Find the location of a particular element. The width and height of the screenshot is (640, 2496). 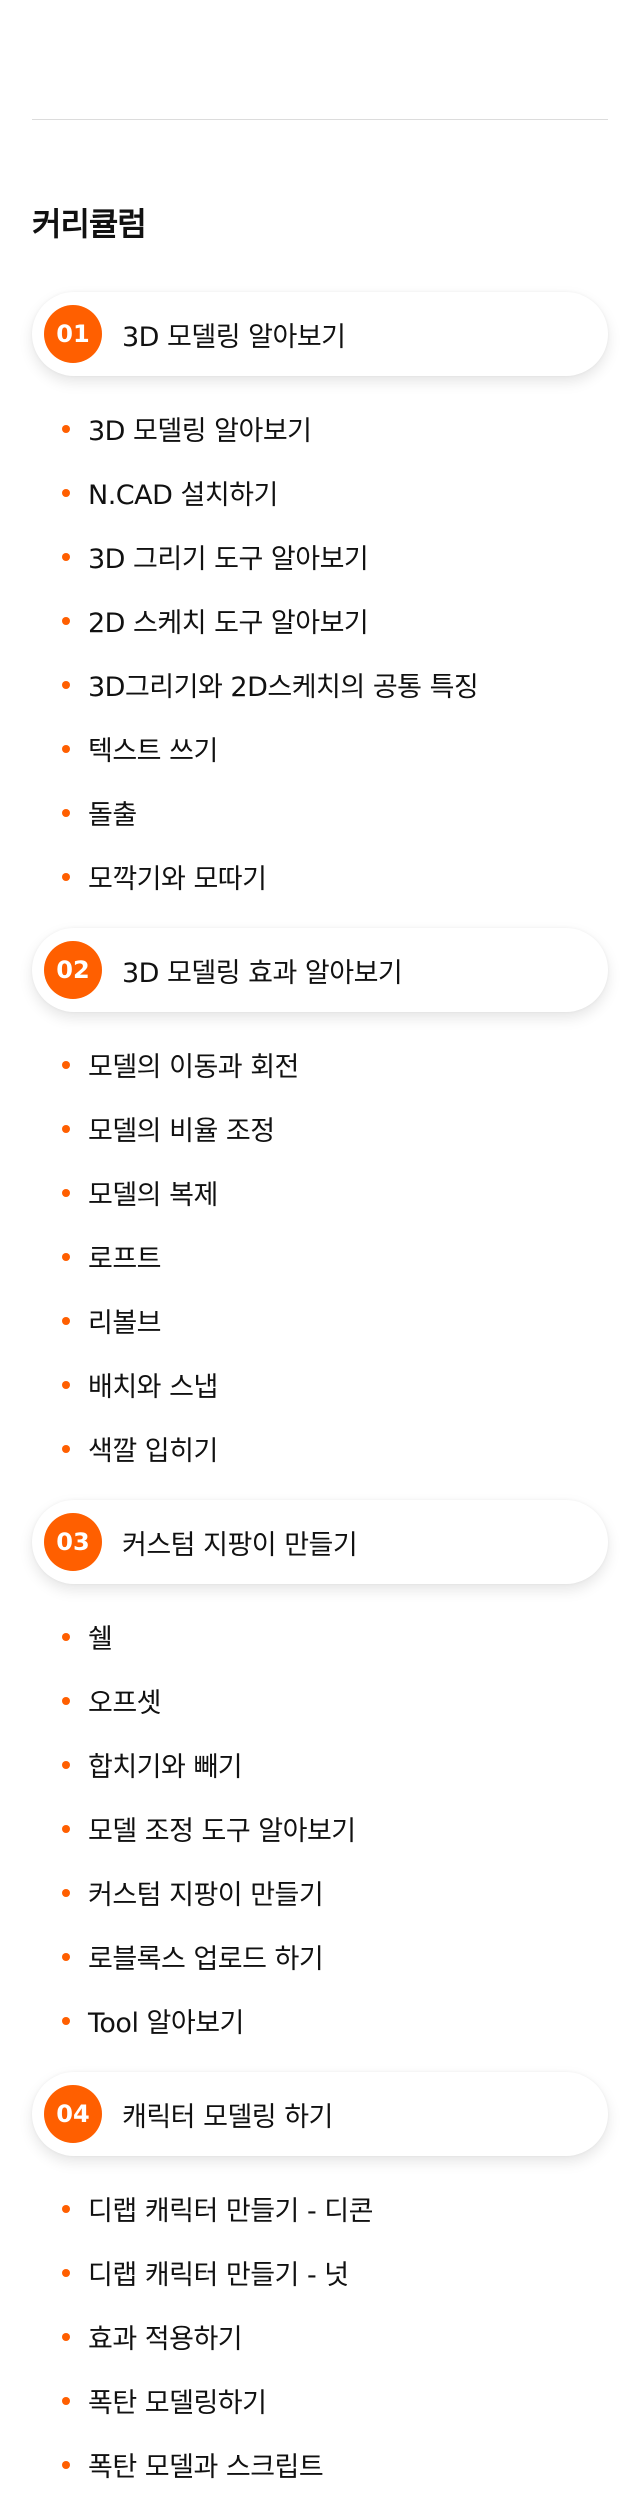

list-item-label: N.CAD 설치하기 is located at coordinates (183, 495).